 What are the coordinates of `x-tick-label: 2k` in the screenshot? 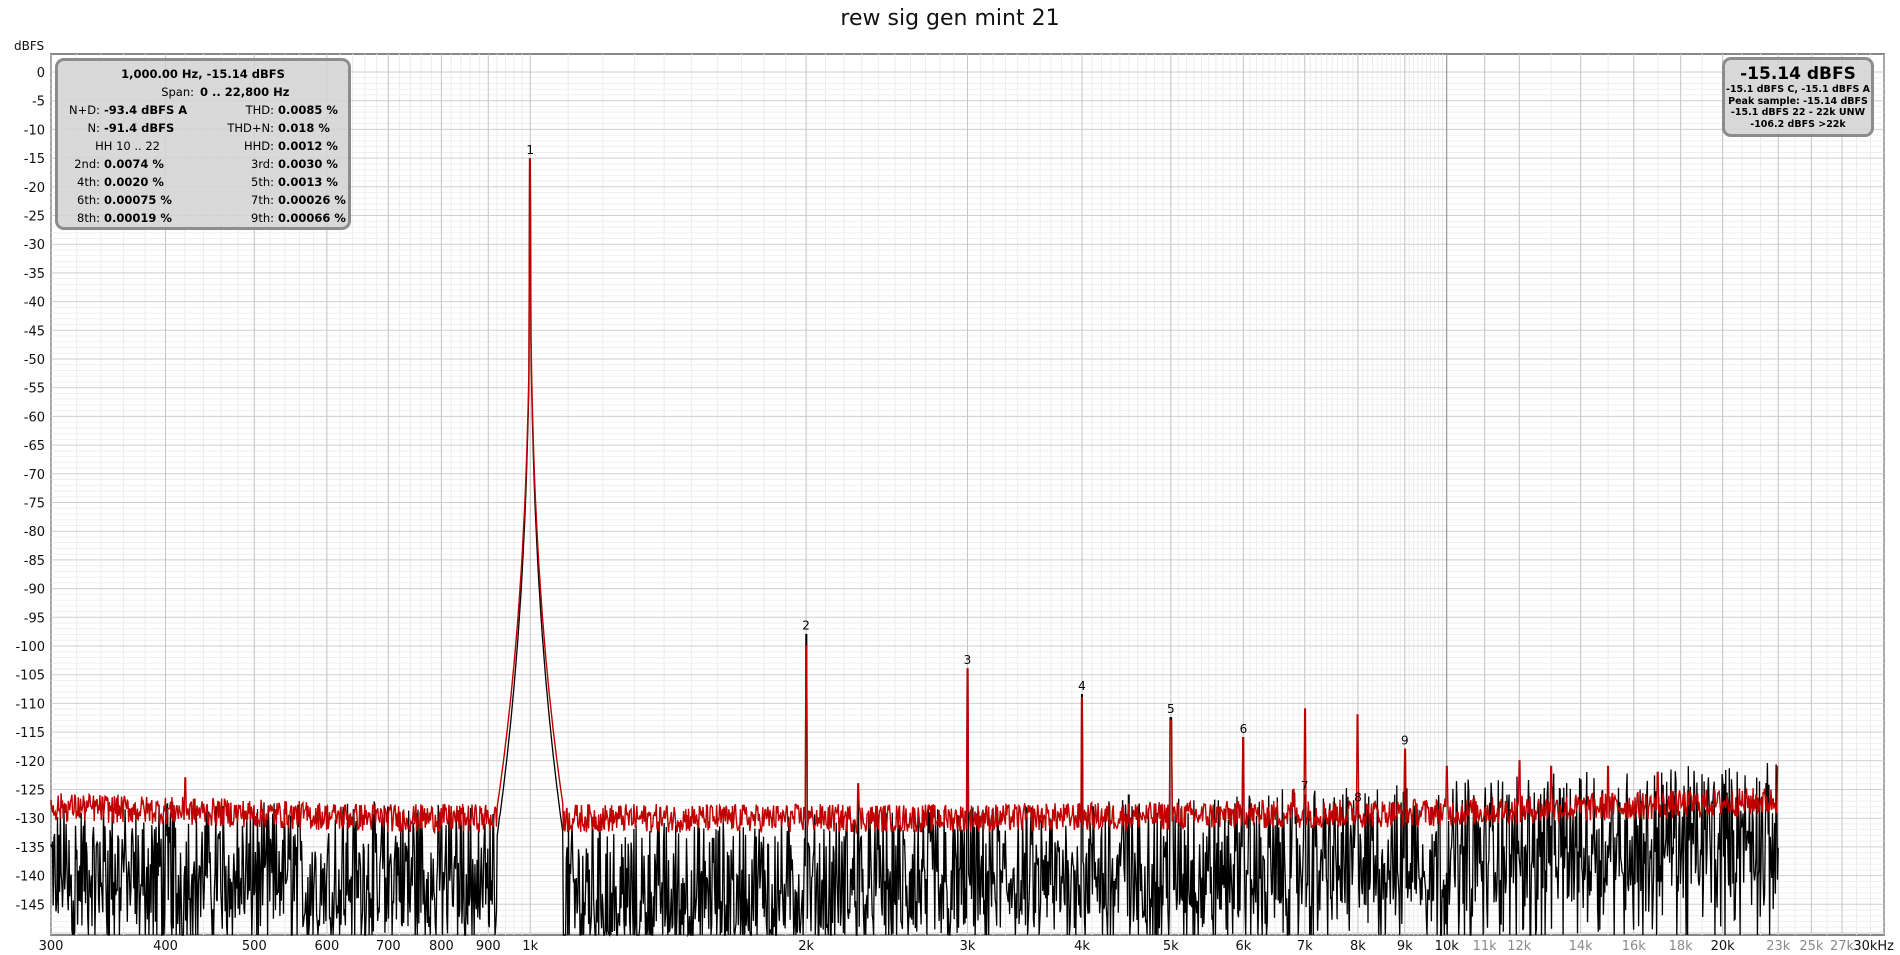 It's located at (806, 946).